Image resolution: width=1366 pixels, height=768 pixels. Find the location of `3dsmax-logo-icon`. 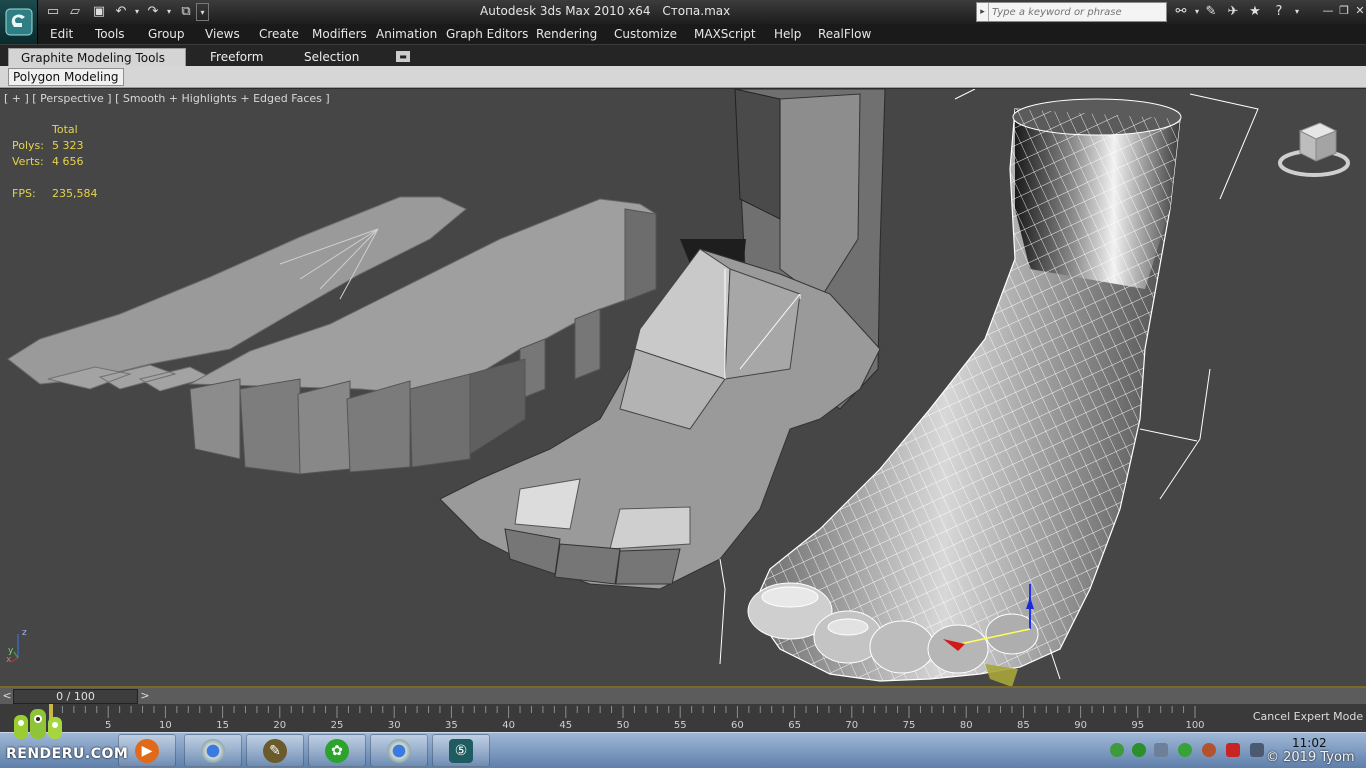

3dsmax-logo-icon is located at coordinates (19, 22).